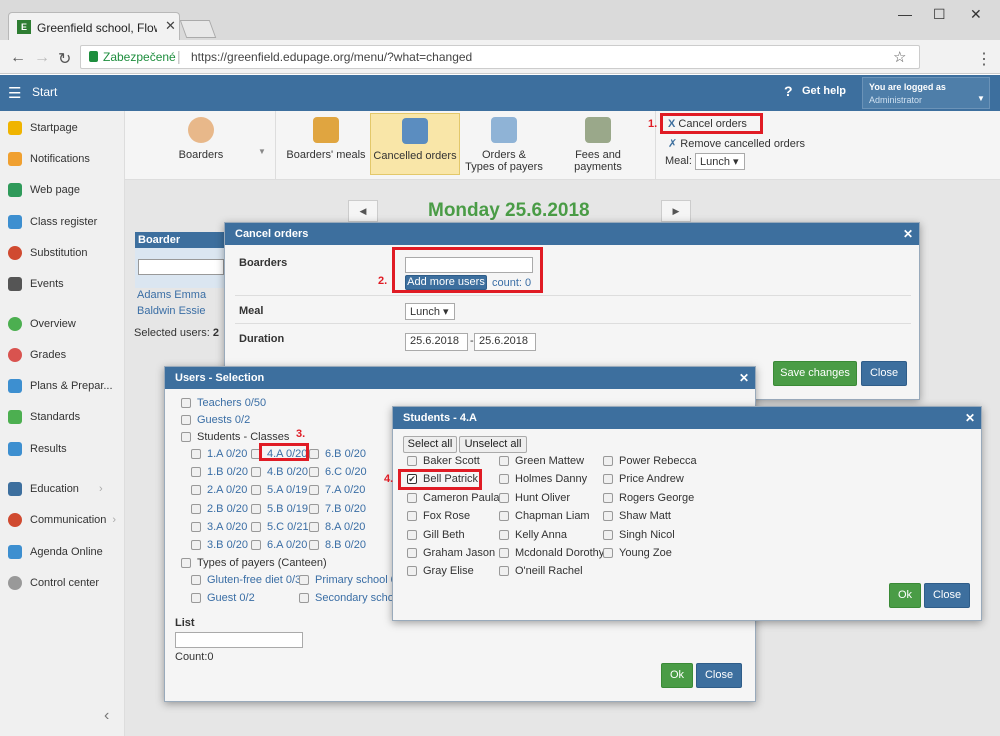 The width and height of the screenshot is (1000, 736). What do you see at coordinates (14, 93) in the screenshot?
I see `hamburger-icon: ☰` at bounding box center [14, 93].